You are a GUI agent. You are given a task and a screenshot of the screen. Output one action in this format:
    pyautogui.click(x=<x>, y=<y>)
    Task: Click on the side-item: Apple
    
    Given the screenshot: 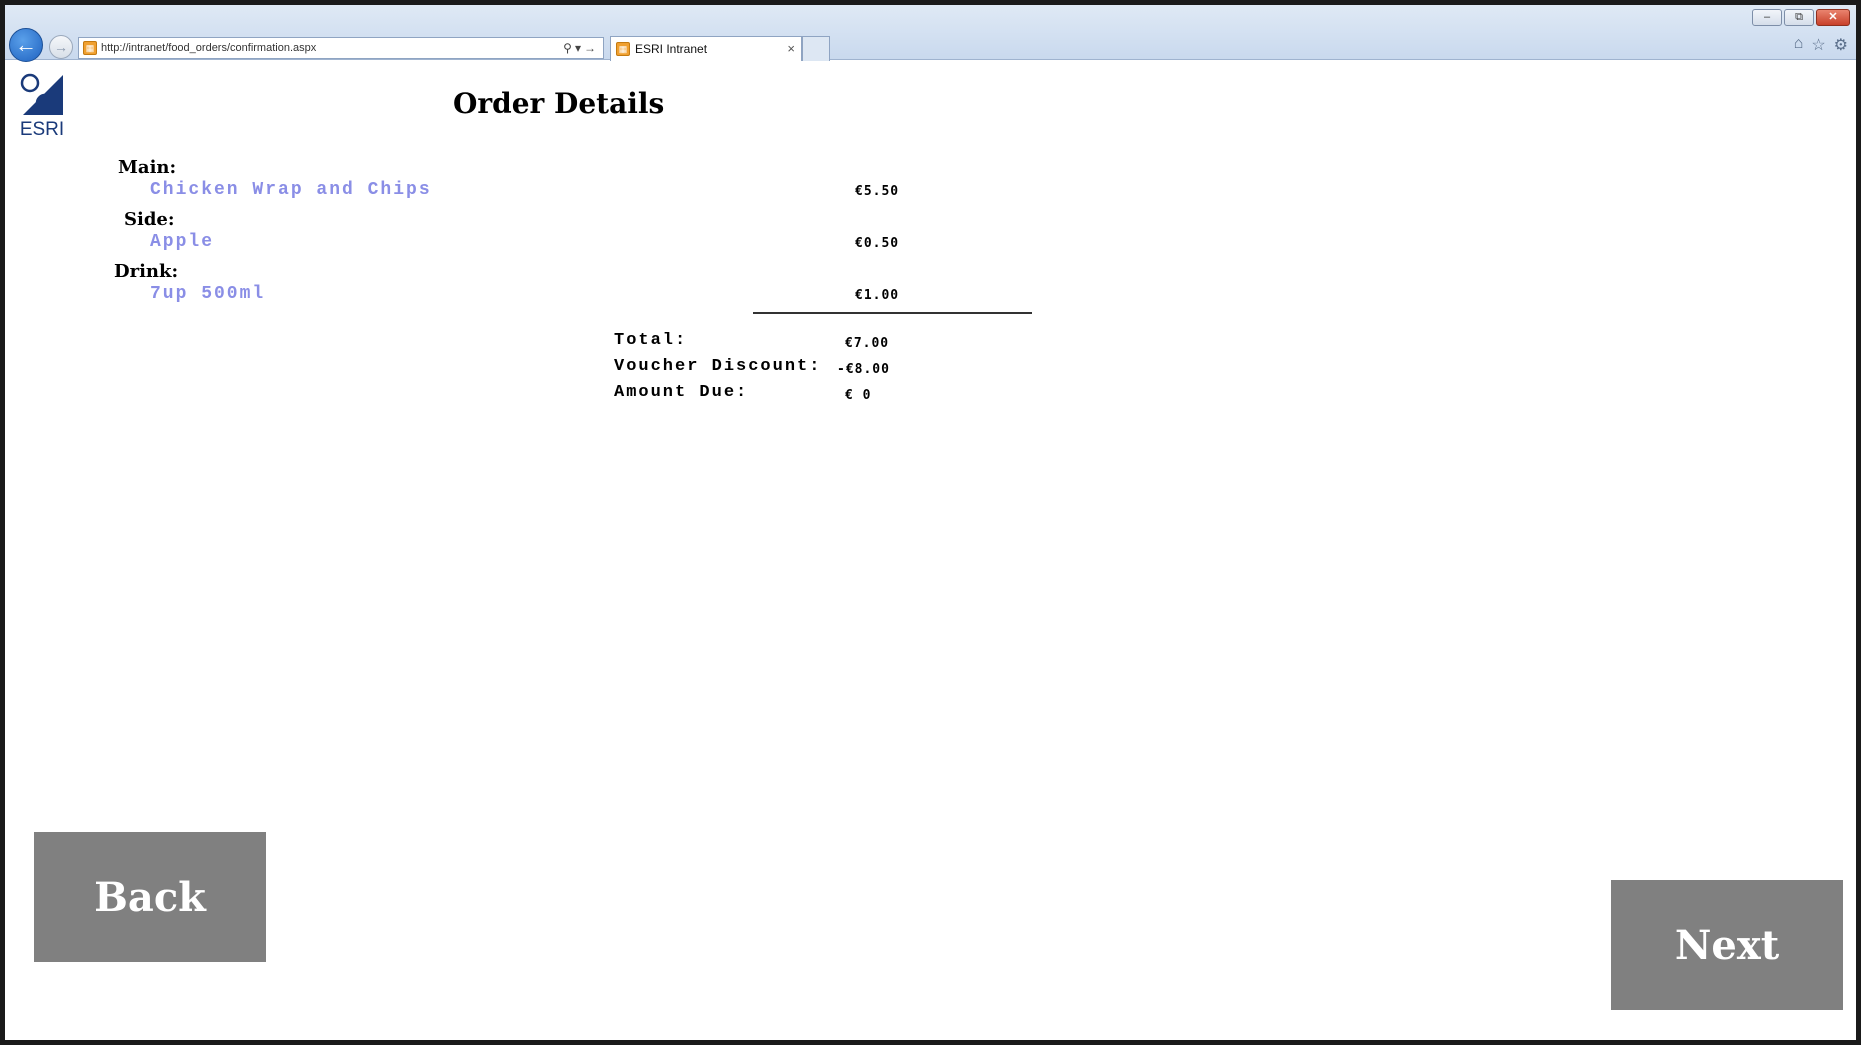 What is the action you would take?
    pyautogui.click(x=182, y=242)
    